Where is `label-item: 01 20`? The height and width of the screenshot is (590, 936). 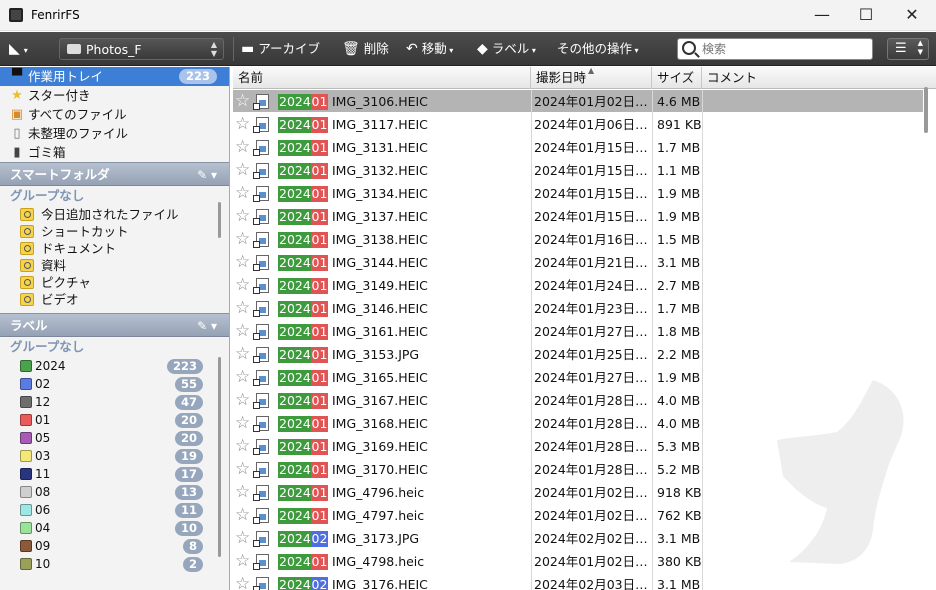
label-item: 01 20 is located at coordinates (114, 420).